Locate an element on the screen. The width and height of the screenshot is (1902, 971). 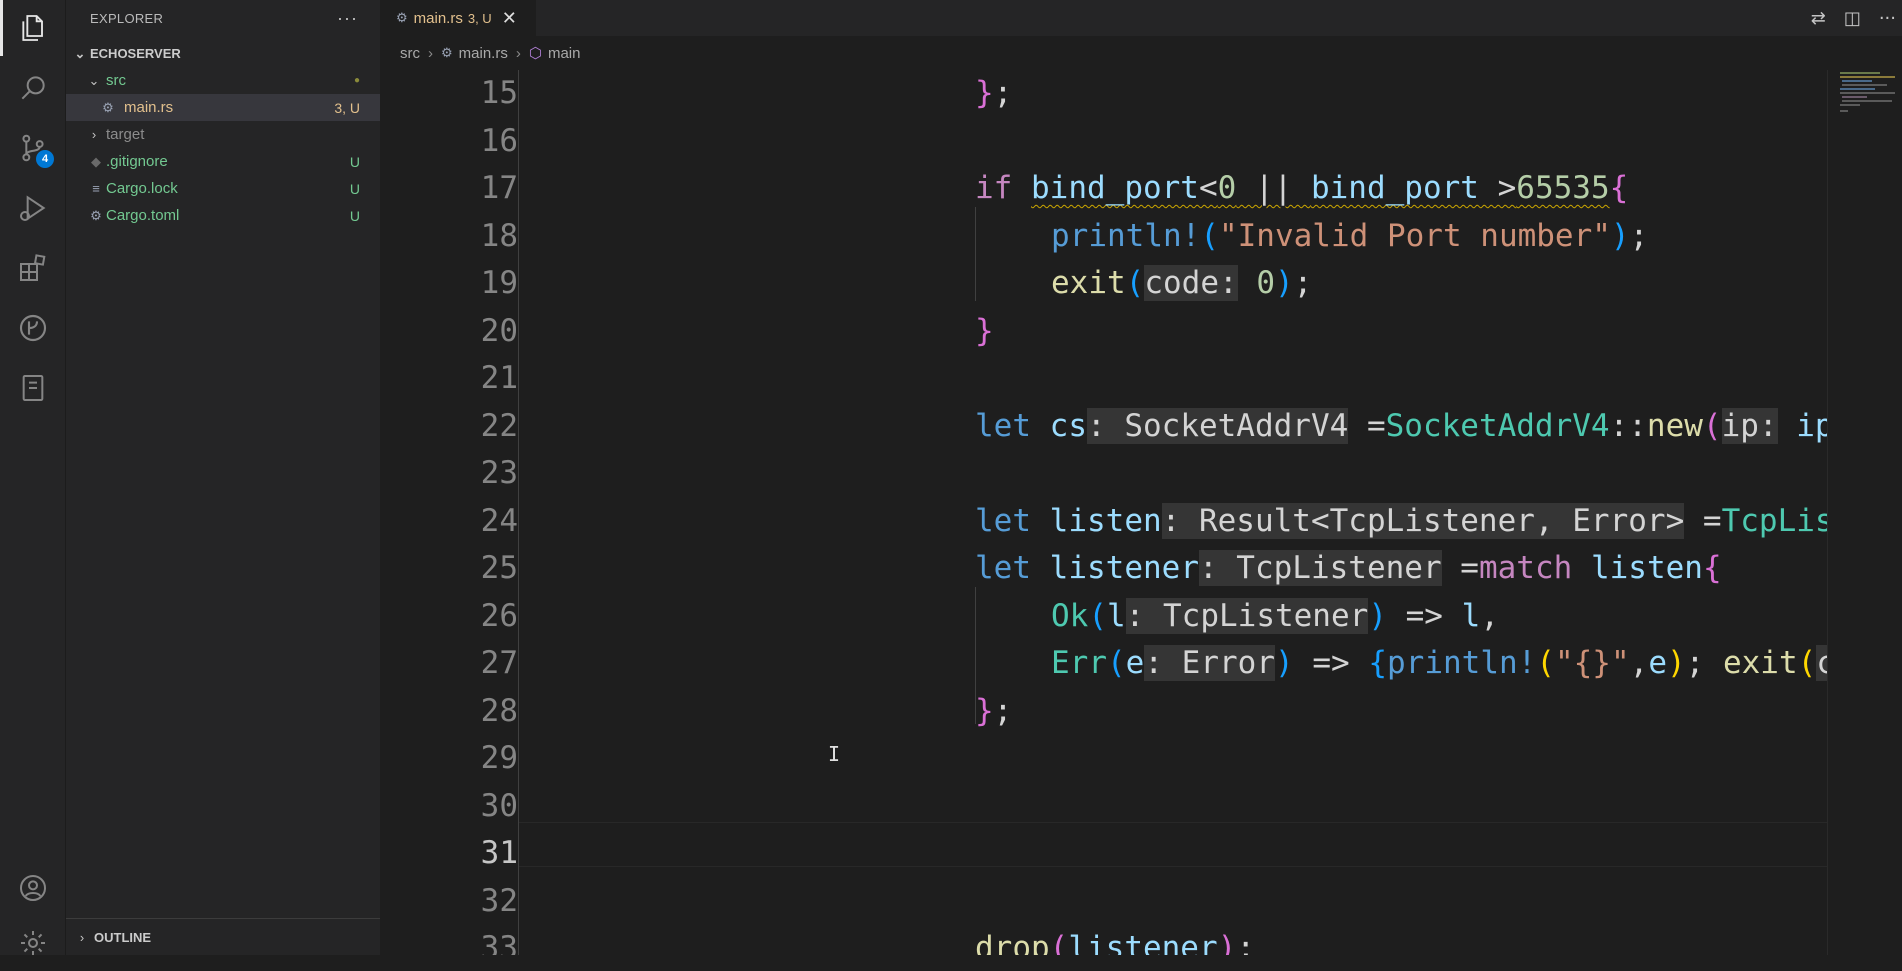
search-icon is located at coordinates (32, 88).